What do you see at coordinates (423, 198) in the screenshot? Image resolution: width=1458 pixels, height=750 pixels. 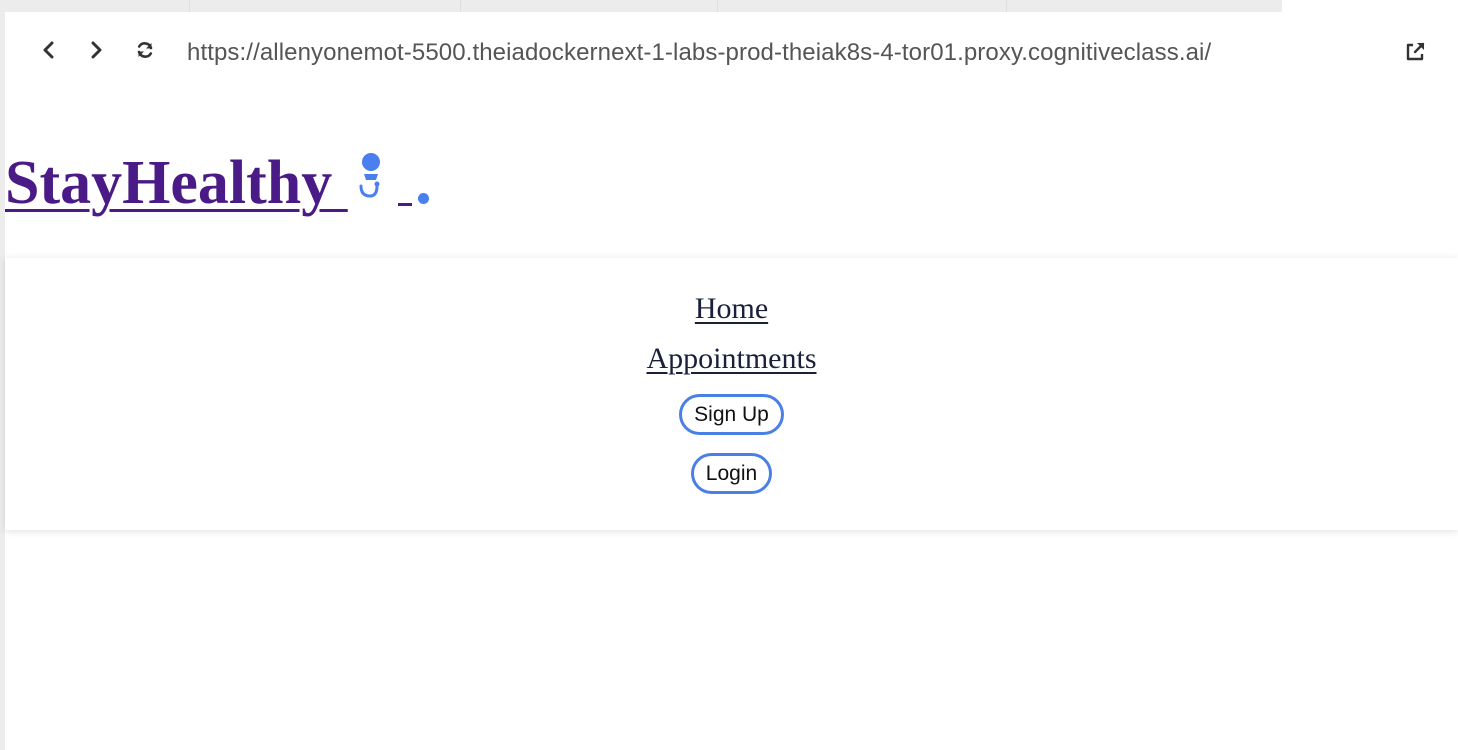 I see `brand-dot` at bounding box center [423, 198].